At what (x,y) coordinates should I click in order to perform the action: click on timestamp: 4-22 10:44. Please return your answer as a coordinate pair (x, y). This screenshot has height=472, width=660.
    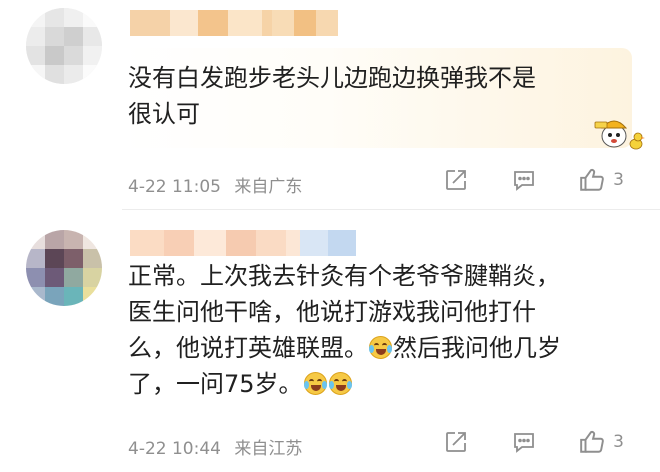
    Looking at the image, I should click on (174, 449).